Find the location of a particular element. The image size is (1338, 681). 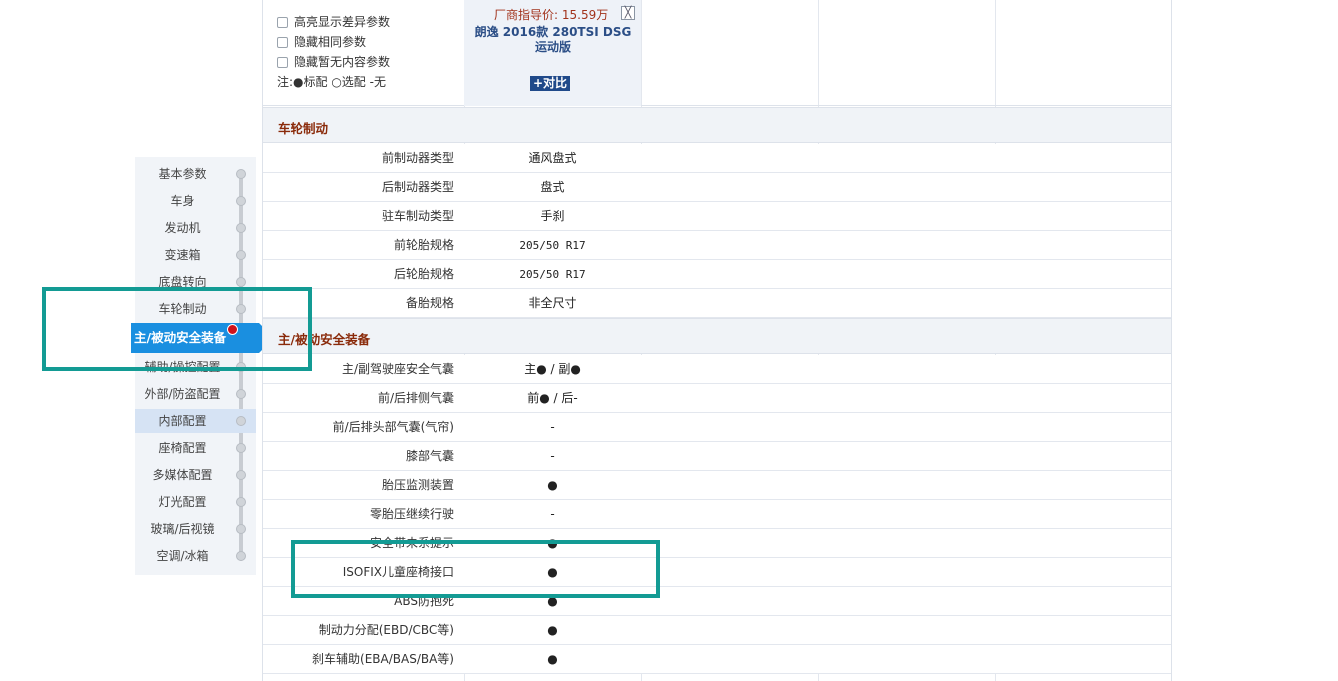

option-label: 隐藏相同参数 is located at coordinates (330, 42).